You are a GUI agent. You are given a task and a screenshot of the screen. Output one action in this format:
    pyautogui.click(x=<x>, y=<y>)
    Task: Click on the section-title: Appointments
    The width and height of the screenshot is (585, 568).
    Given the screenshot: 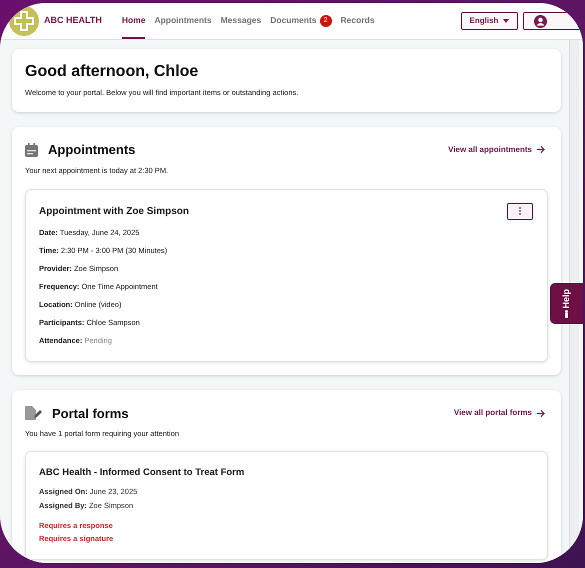 What is the action you would take?
    pyautogui.click(x=92, y=150)
    